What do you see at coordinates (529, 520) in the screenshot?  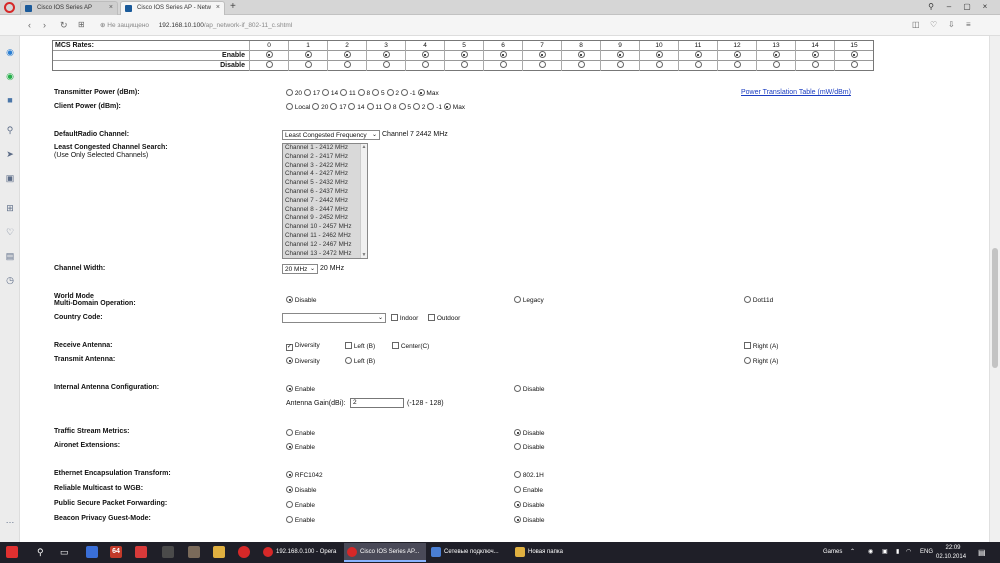 I see `beacon-disable-radio: Disable` at bounding box center [529, 520].